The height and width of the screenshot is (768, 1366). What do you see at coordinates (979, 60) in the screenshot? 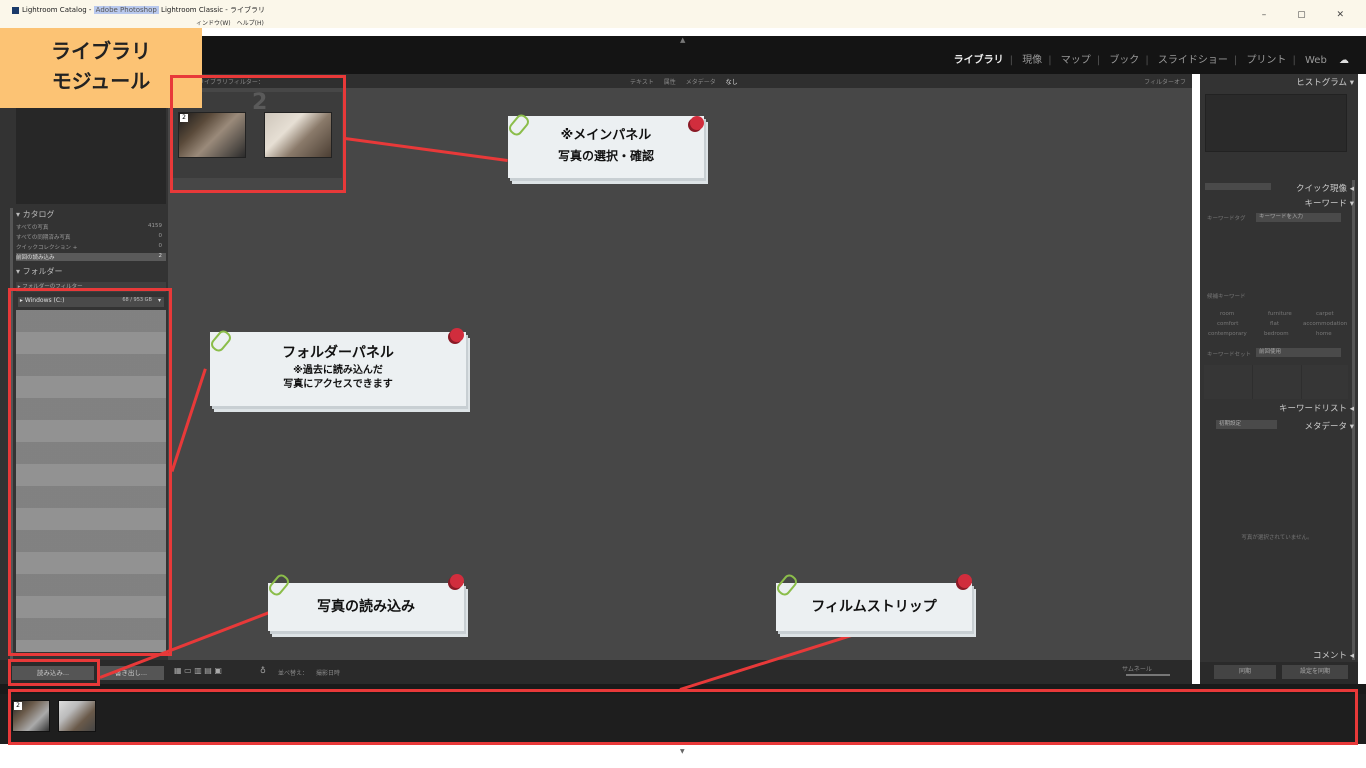
I see `module-library: ライブラリ` at bounding box center [979, 60].